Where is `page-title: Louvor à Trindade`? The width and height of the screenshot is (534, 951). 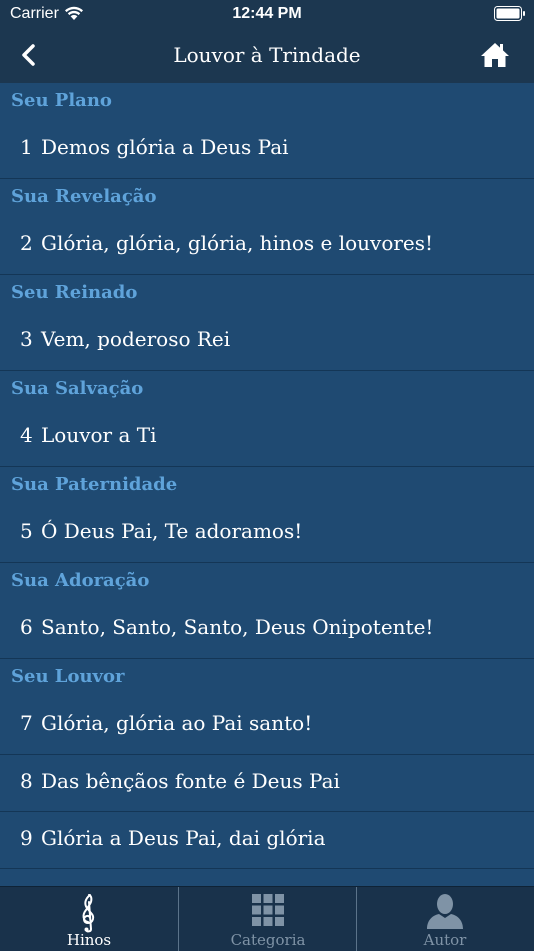 page-title: Louvor à Trindade is located at coordinates (267, 55).